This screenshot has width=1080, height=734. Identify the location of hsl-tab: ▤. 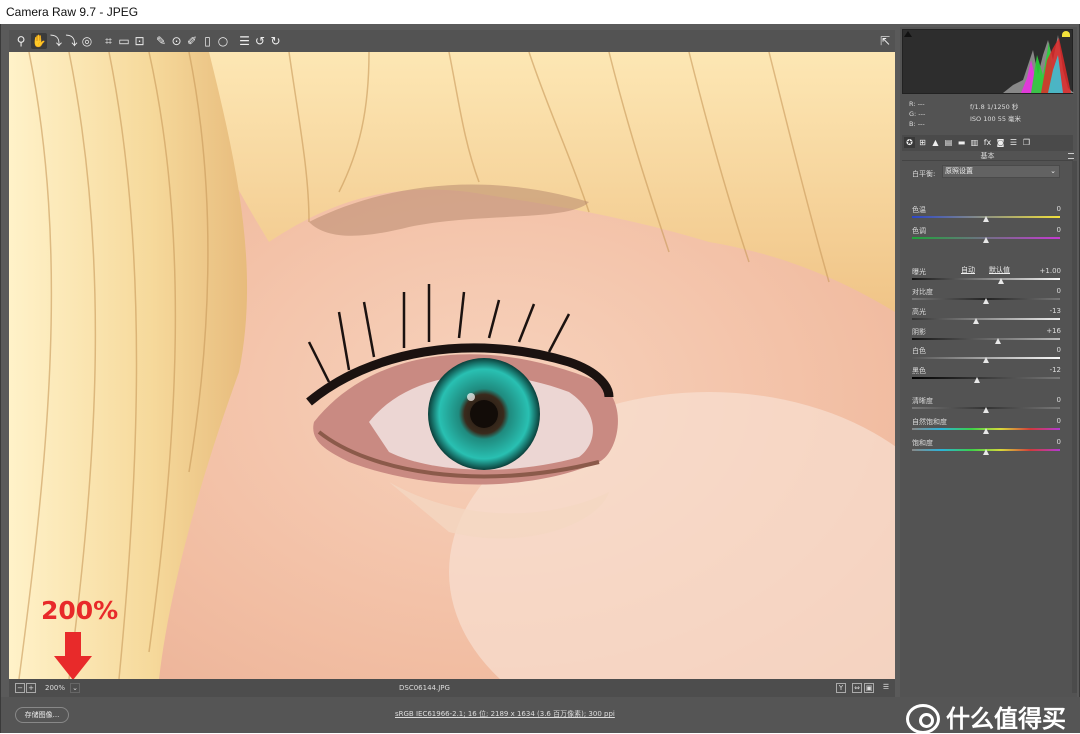
(948, 142).